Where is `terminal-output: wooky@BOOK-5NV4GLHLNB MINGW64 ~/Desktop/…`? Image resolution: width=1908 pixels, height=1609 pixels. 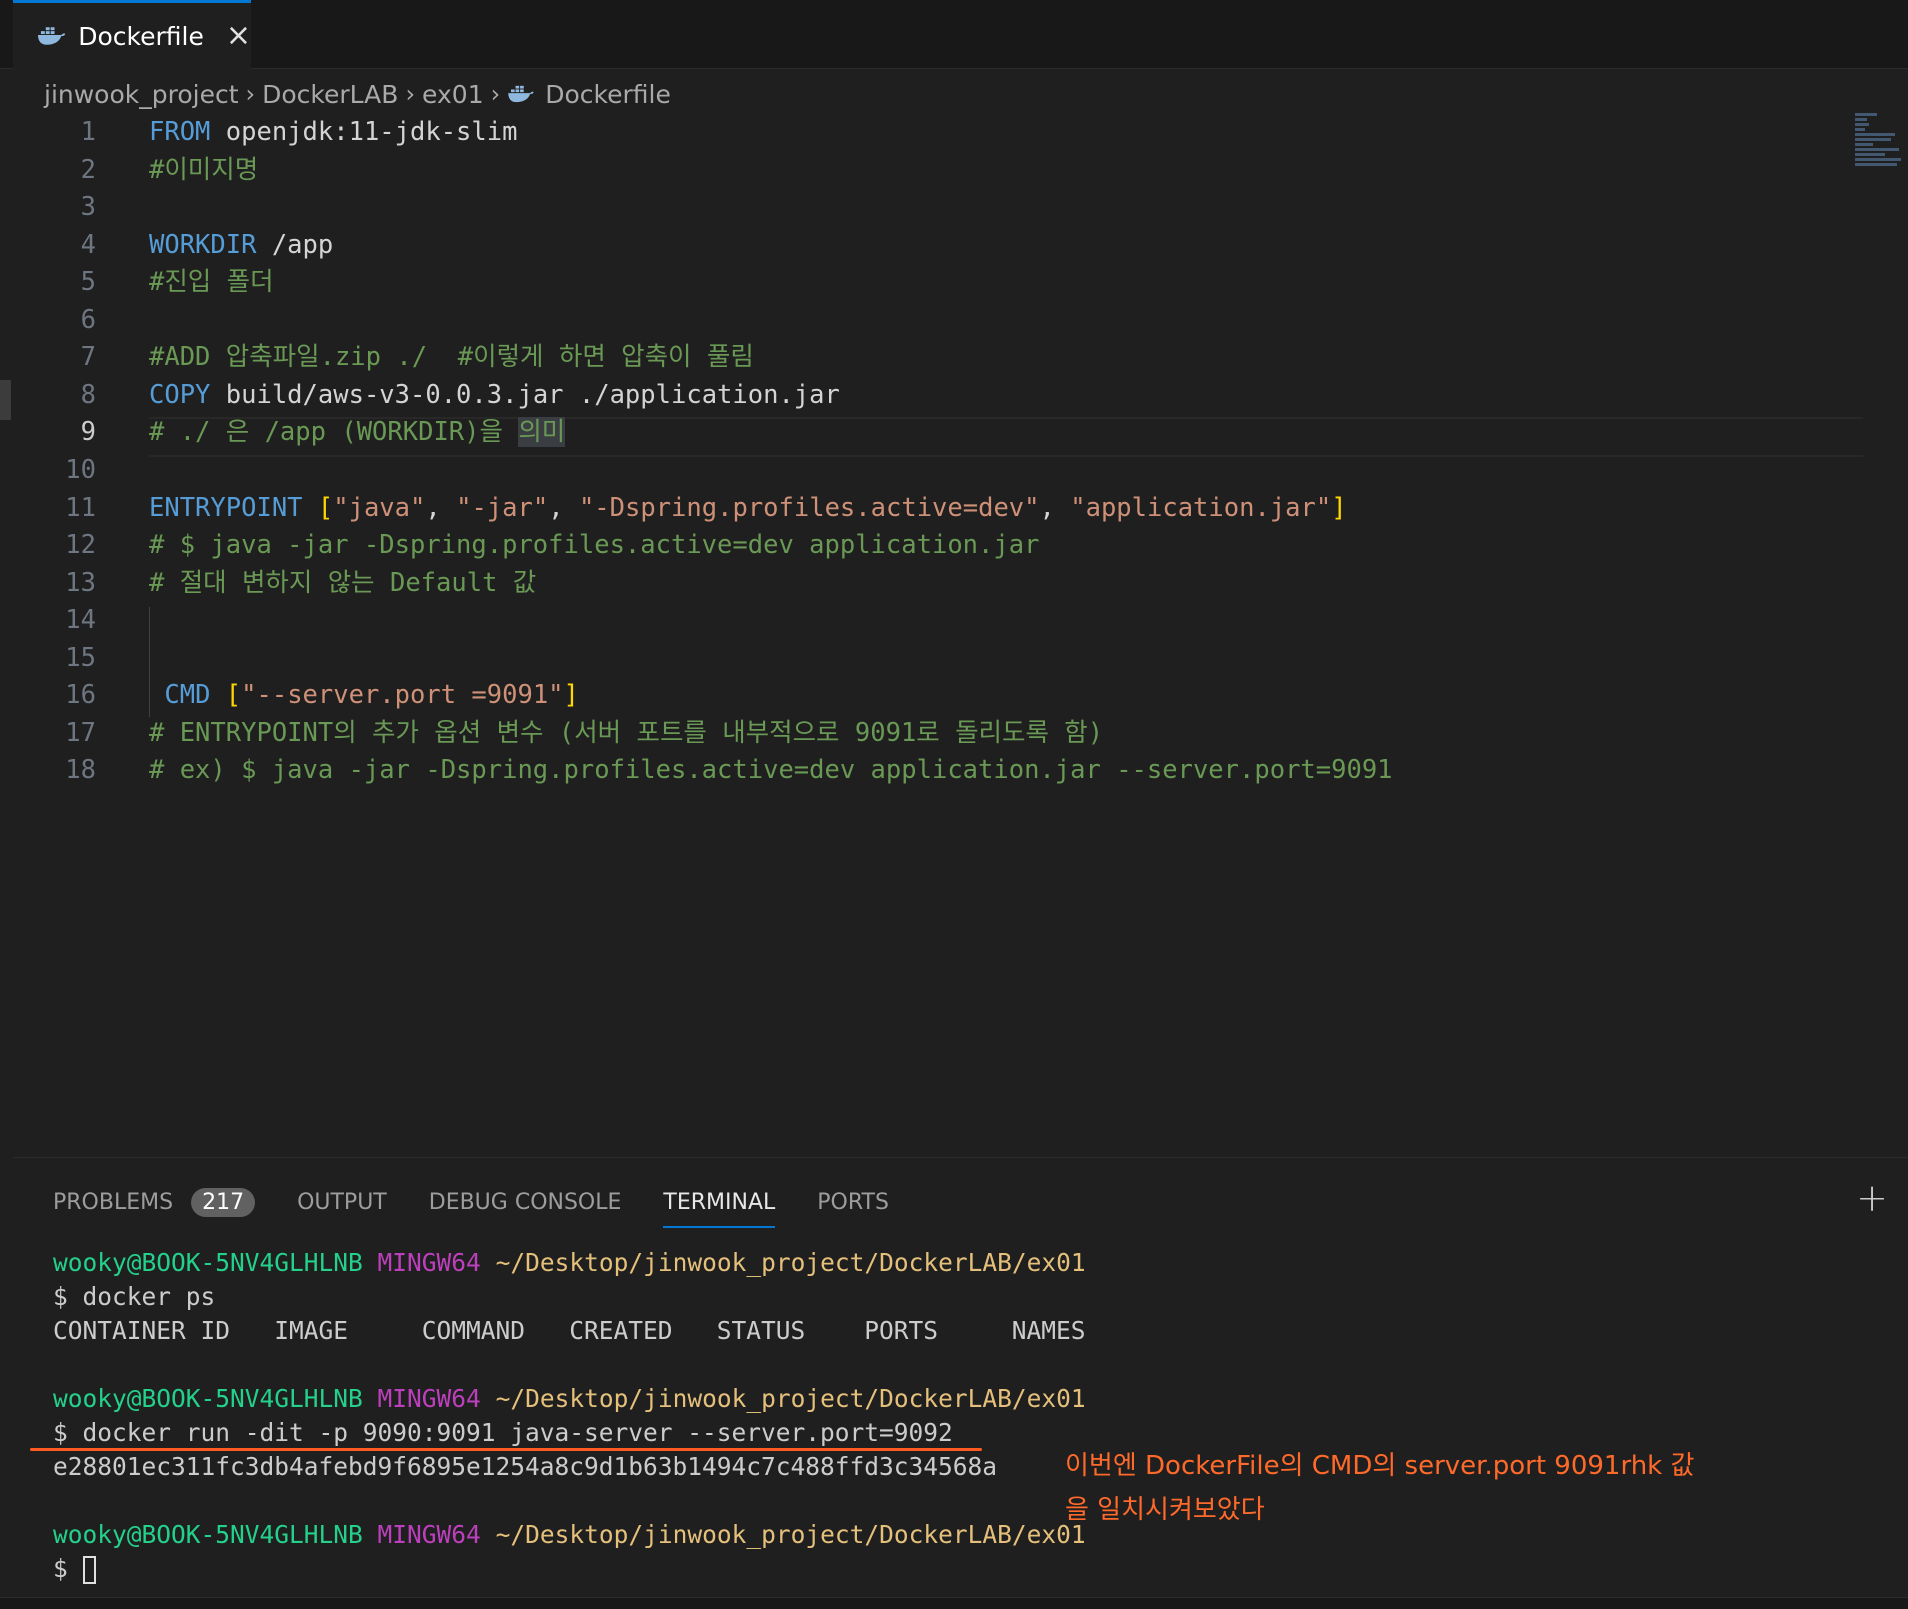 terminal-output: wooky@BOOK-5NV4GLHLNB MINGW64 ~/Desktop/… is located at coordinates (569, 1416).